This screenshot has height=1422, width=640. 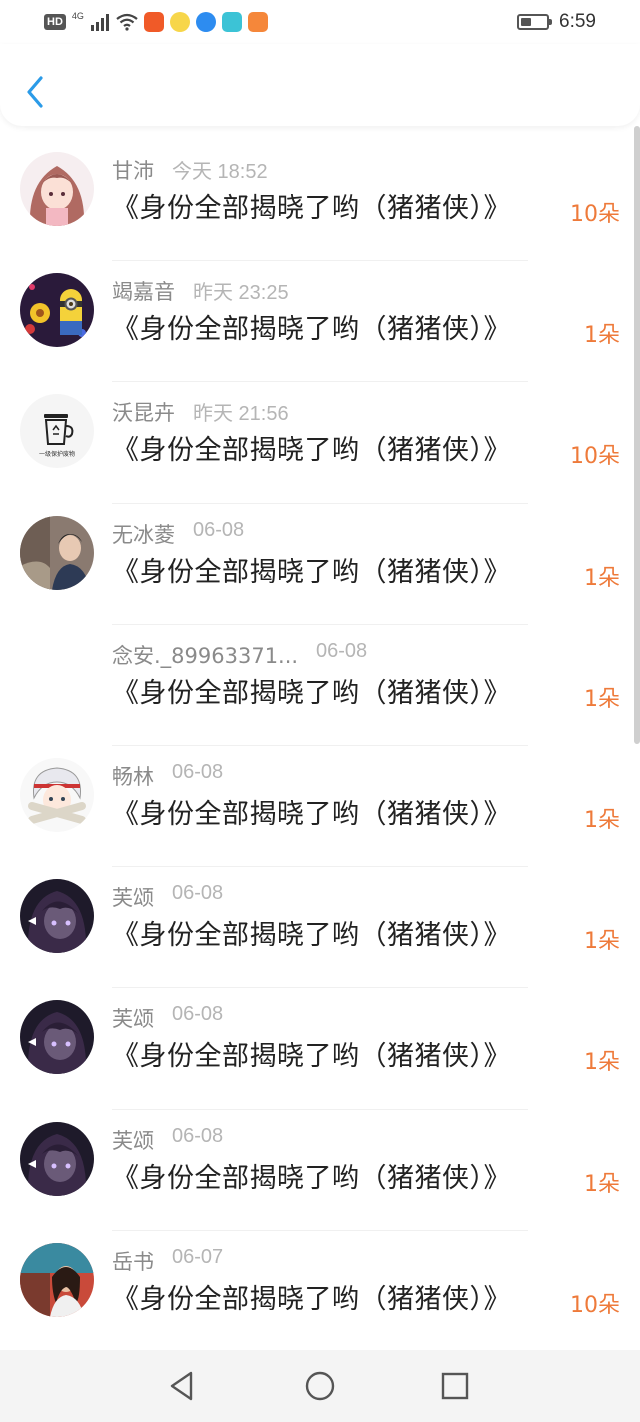 I want to click on list-item: 一级保护废物 沃昆卉 昨天 21:56 《身份全部揭晓了哟（猪猪侠）》 10朵, so click(x=320, y=443).